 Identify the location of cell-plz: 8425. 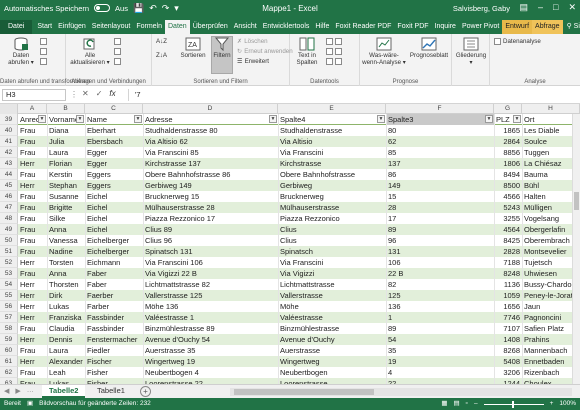
(508, 240).